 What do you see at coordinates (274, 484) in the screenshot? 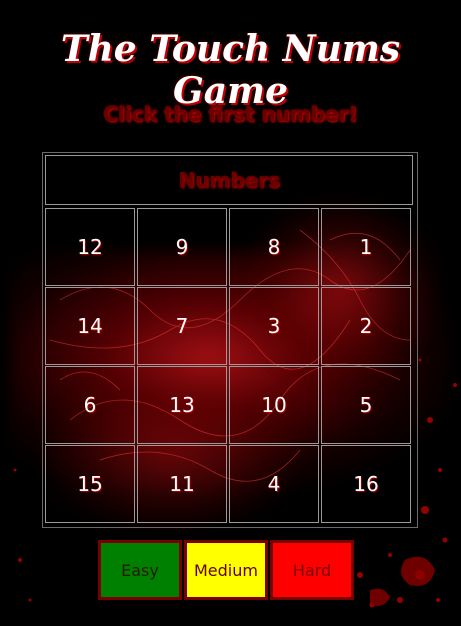
I see `number-cell: 4` at bounding box center [274, 484].